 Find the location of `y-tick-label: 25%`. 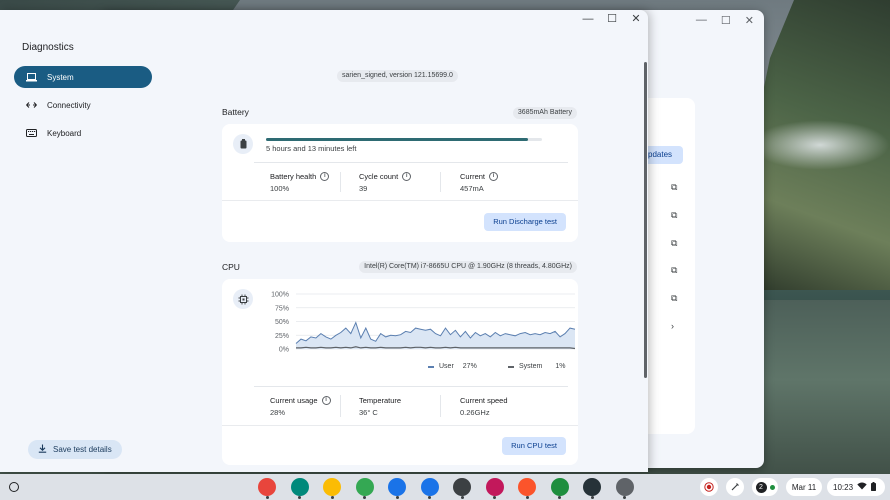

y-tick-label: 25% is located at coordinates (282, 336).